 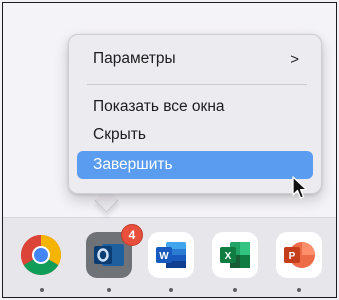 I want to click on notification-badge: 4, so click(x=132, y=235).